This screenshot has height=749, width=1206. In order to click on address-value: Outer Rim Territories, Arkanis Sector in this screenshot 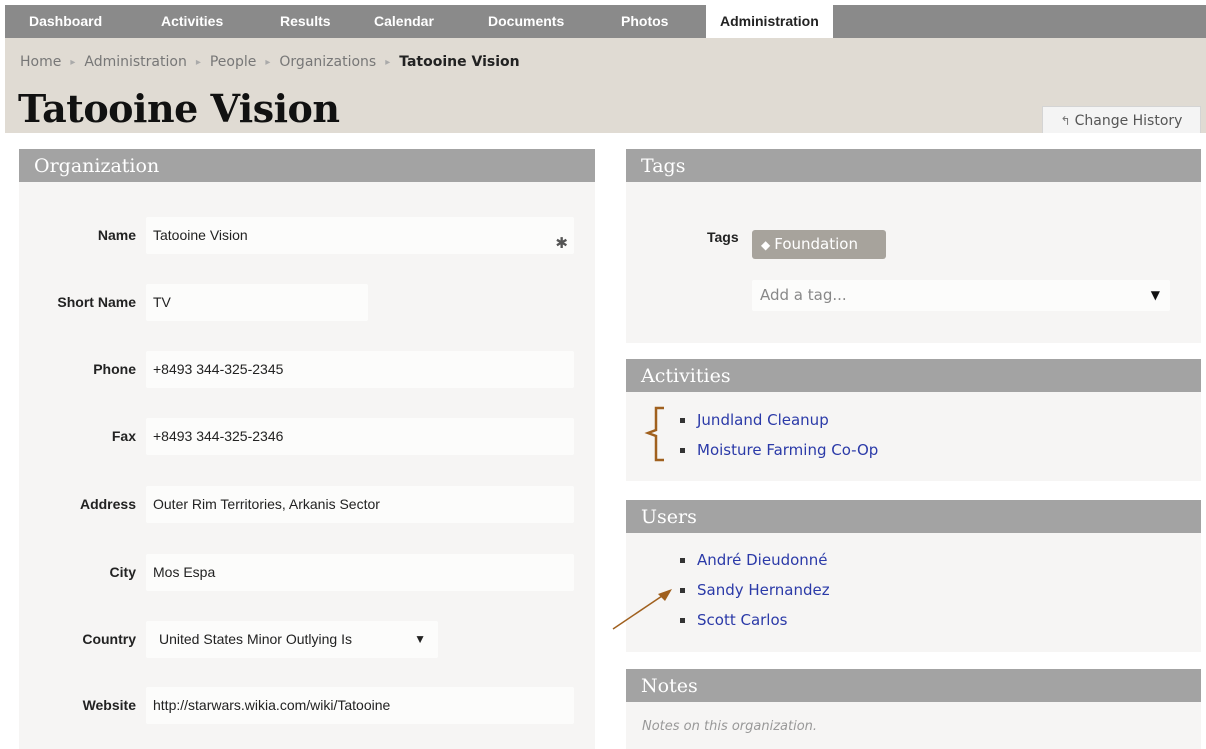, I will do `click(266, 504)`.